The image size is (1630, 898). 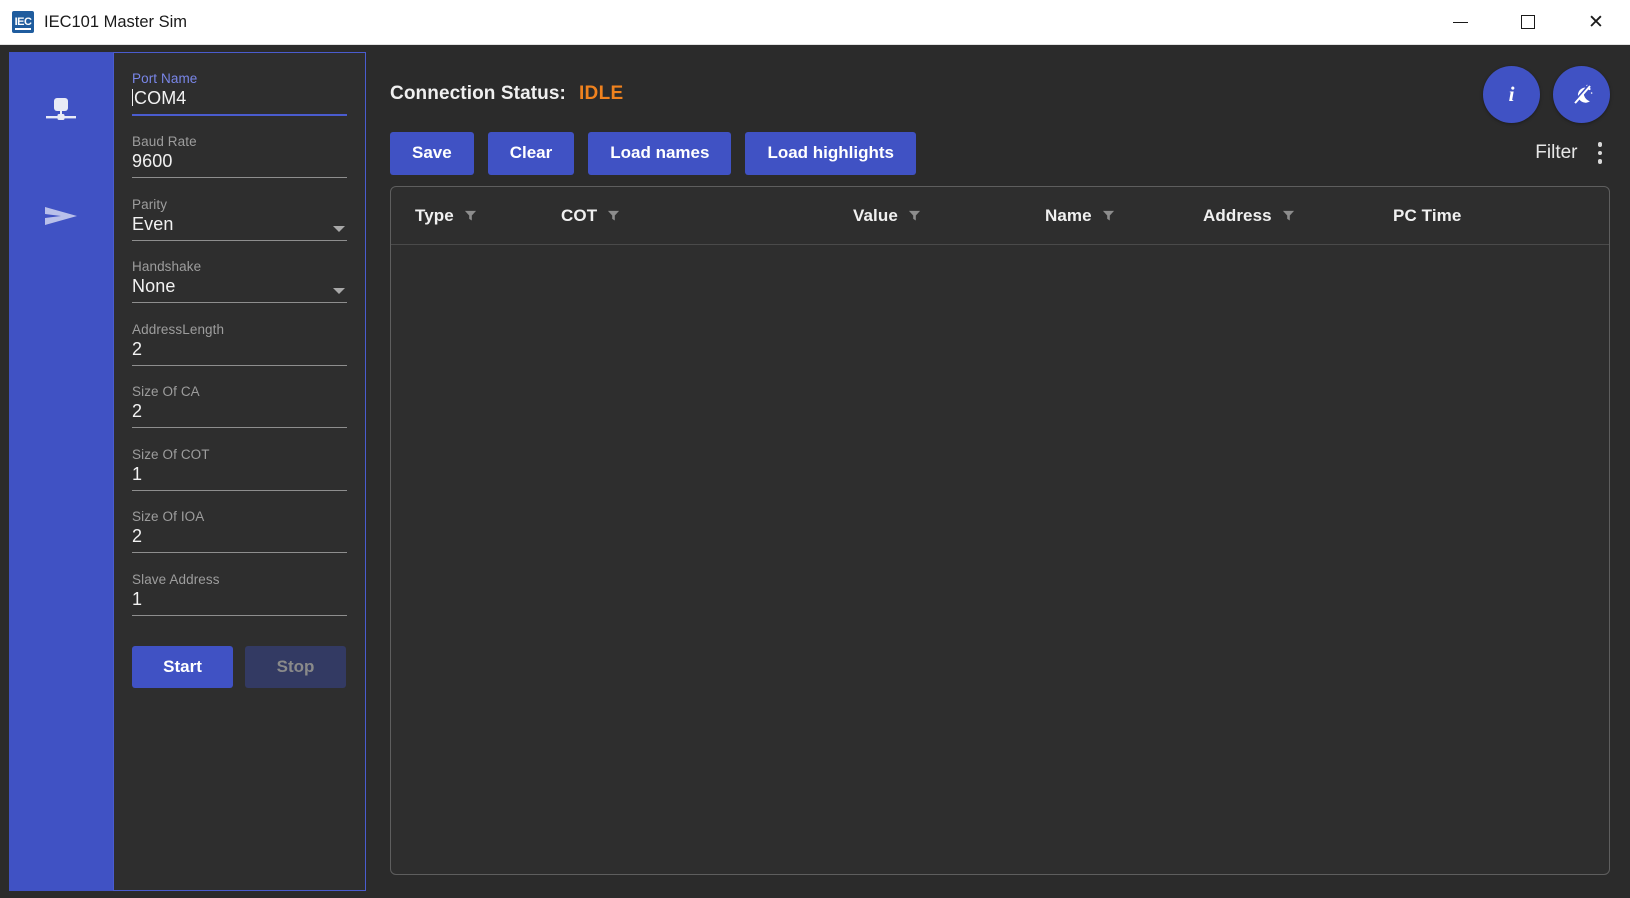 I want to click on start-button: Start, so click(x=182, y=667).